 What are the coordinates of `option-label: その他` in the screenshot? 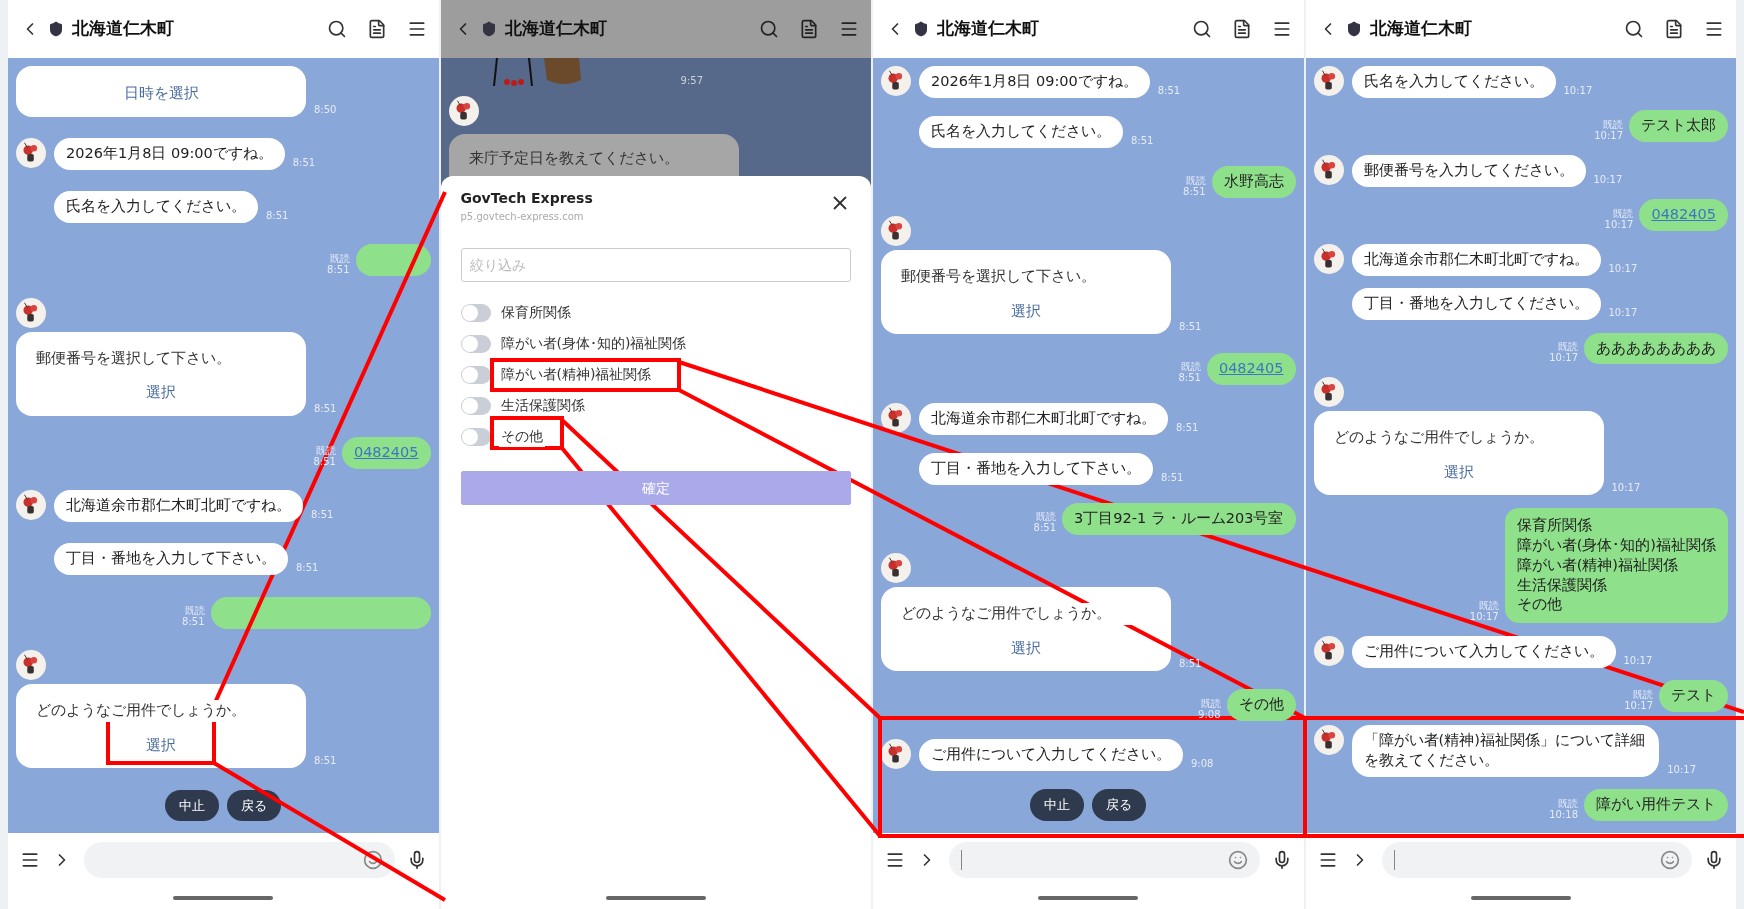 It's located at (521, 436).